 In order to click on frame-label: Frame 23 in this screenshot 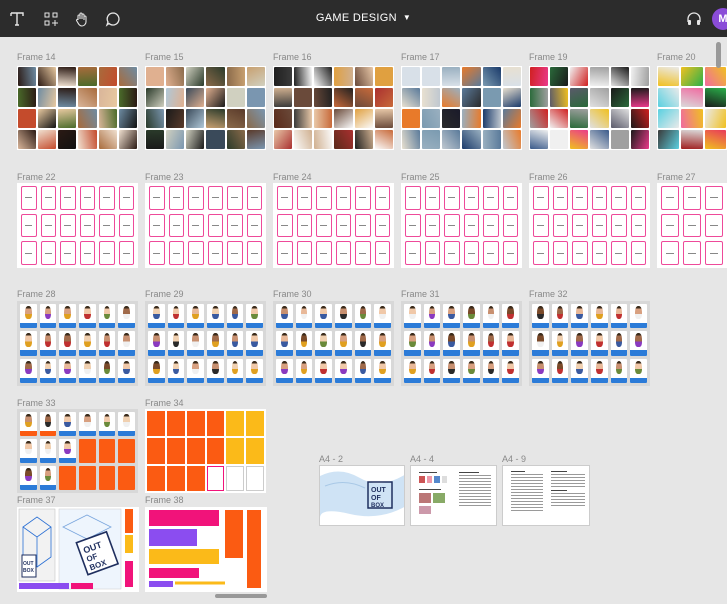, I will do `click(164, 177)`.